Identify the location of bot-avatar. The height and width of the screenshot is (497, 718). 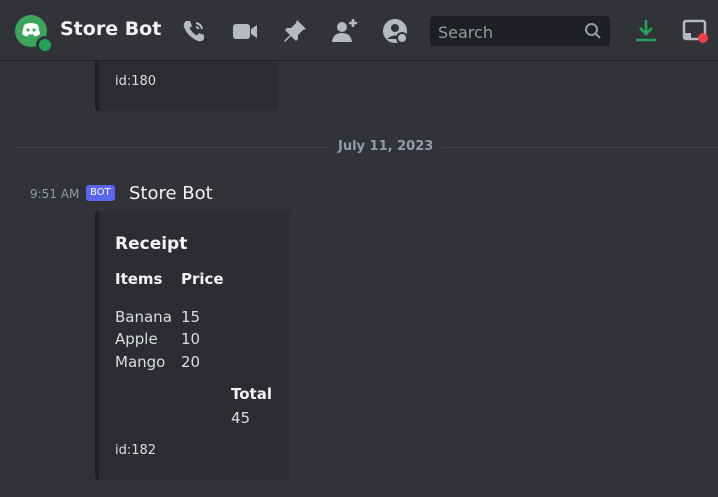
(34, 34).